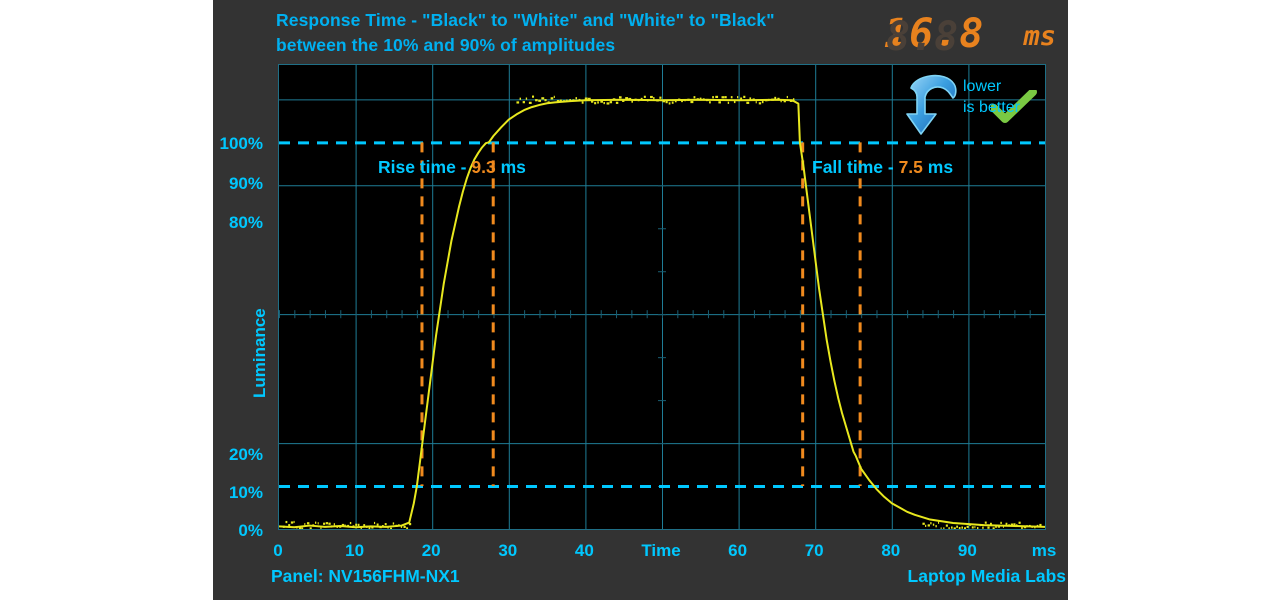  Describe the element at coordinates (922, 37) in the screenshot. I see `readout-ghost-digits: 8.8` at that location.